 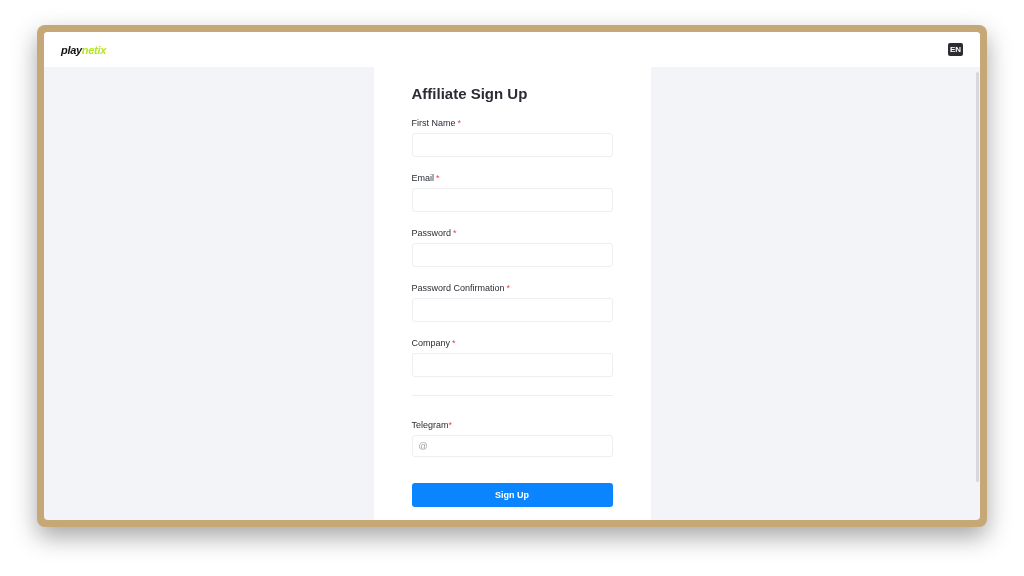 What do you see at coordinates (470, 93) in the screenshot?
I see `form-title: Affiliate Sign Up` at bounding box center [470, 93].